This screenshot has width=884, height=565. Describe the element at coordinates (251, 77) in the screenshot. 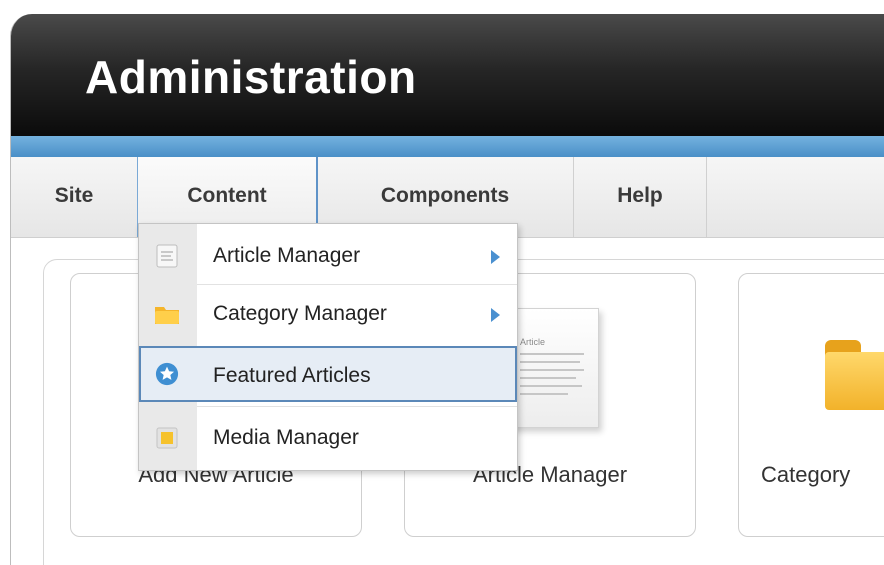

I see `page-title: Administration` at that location.